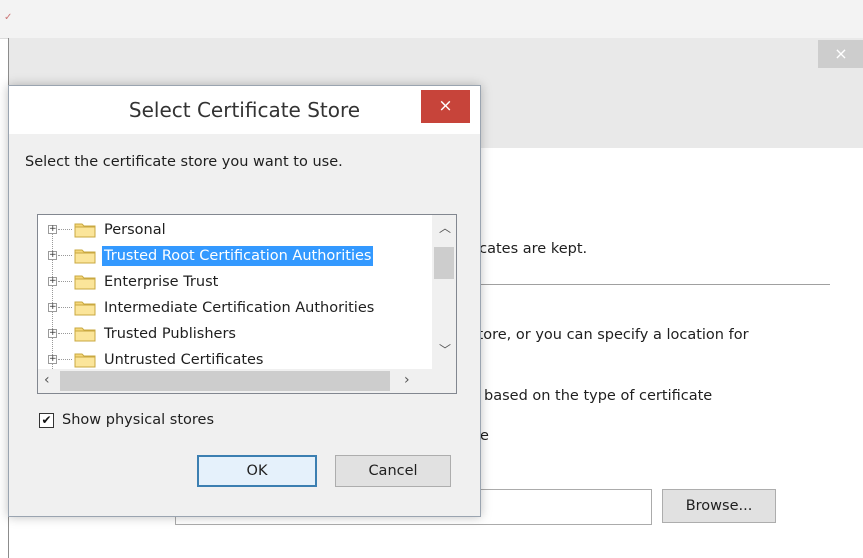 Image resolution: width=863 pixels, height=558 pixels. I want to click on dialog-titlebar: Select Certificate Store ×, so click(244, 110).